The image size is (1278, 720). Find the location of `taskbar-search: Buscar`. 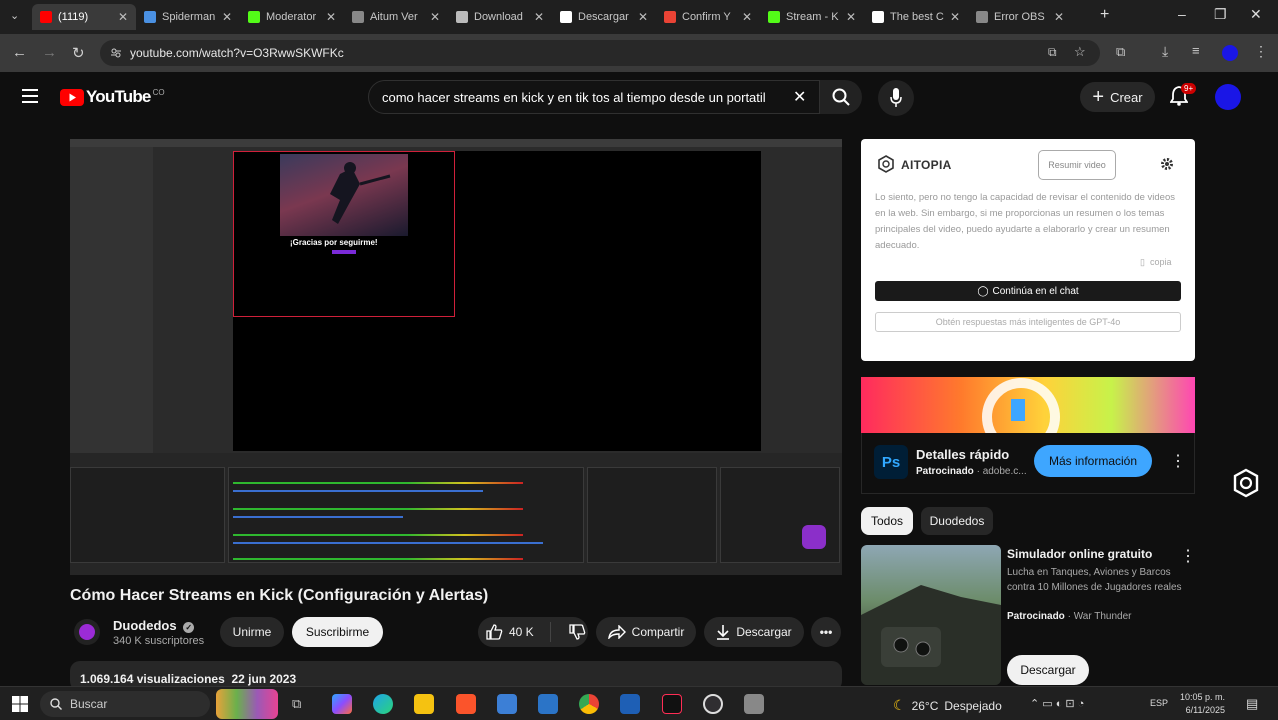

taskbar-search: Buscar is located at coordinates (125, 704).